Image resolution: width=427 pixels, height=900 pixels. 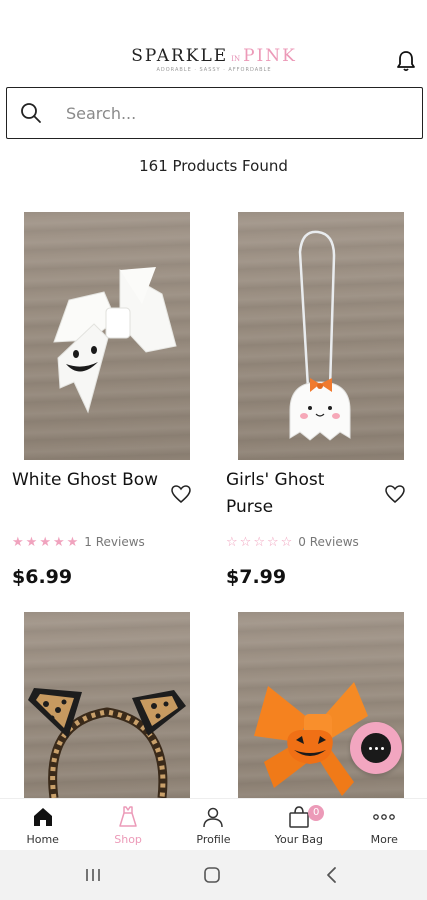 I want to click on bag-count-badge: 0, so click(x=316, y=813).